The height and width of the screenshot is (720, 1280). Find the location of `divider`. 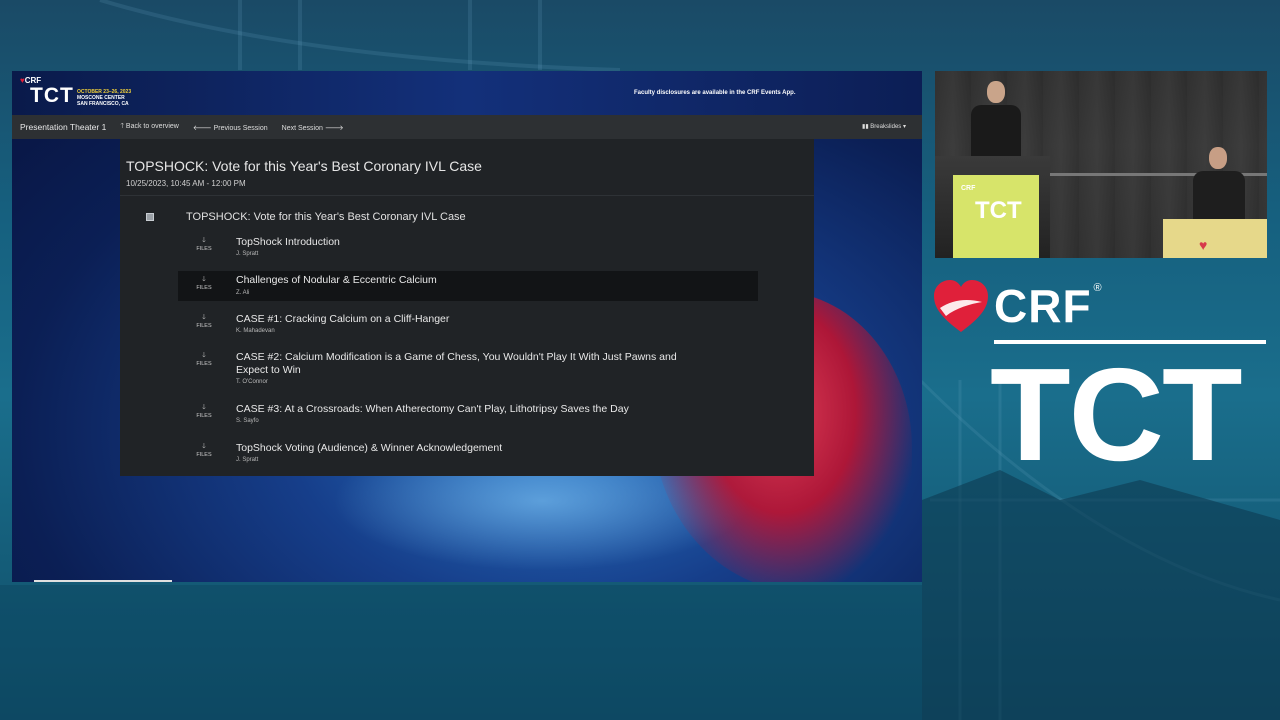

divider is located at coordinates (467, 195).